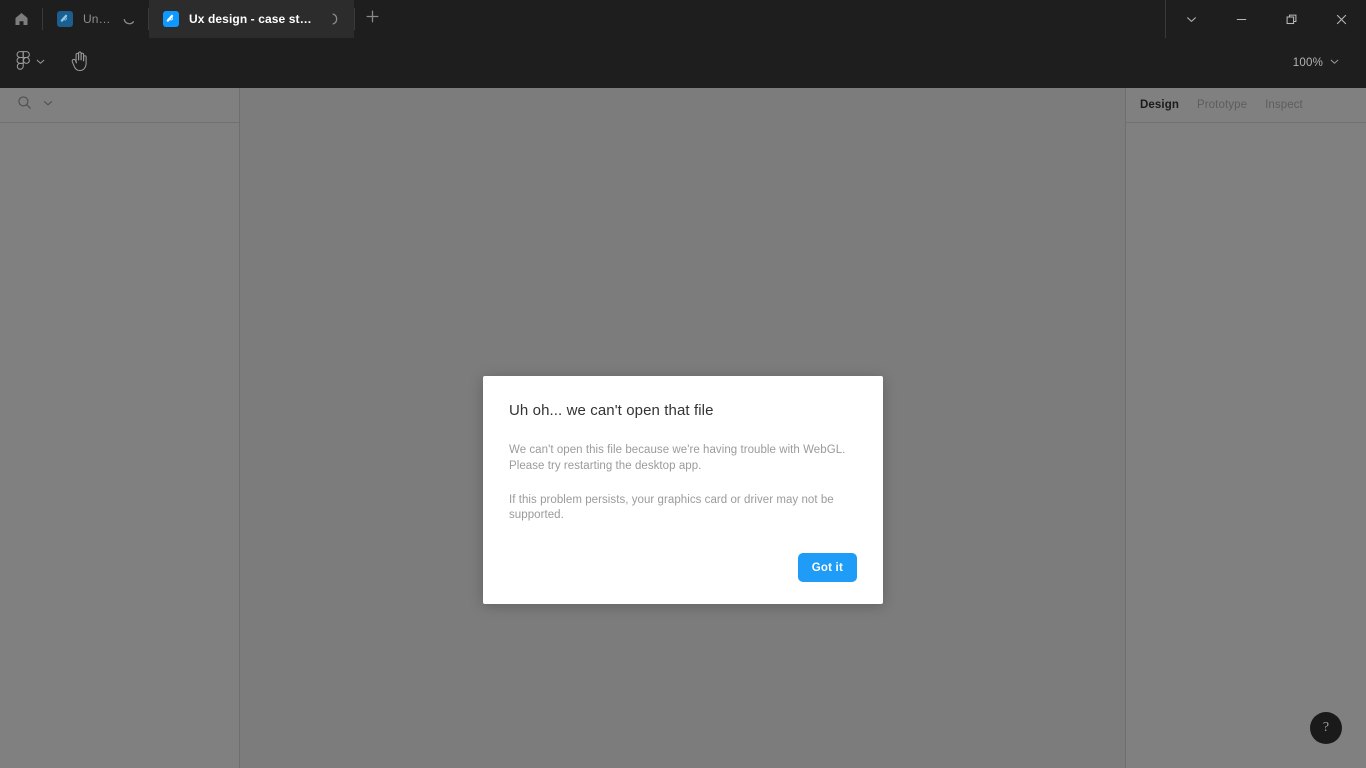  I want to click on minimize-icon, so click(1241, 19).